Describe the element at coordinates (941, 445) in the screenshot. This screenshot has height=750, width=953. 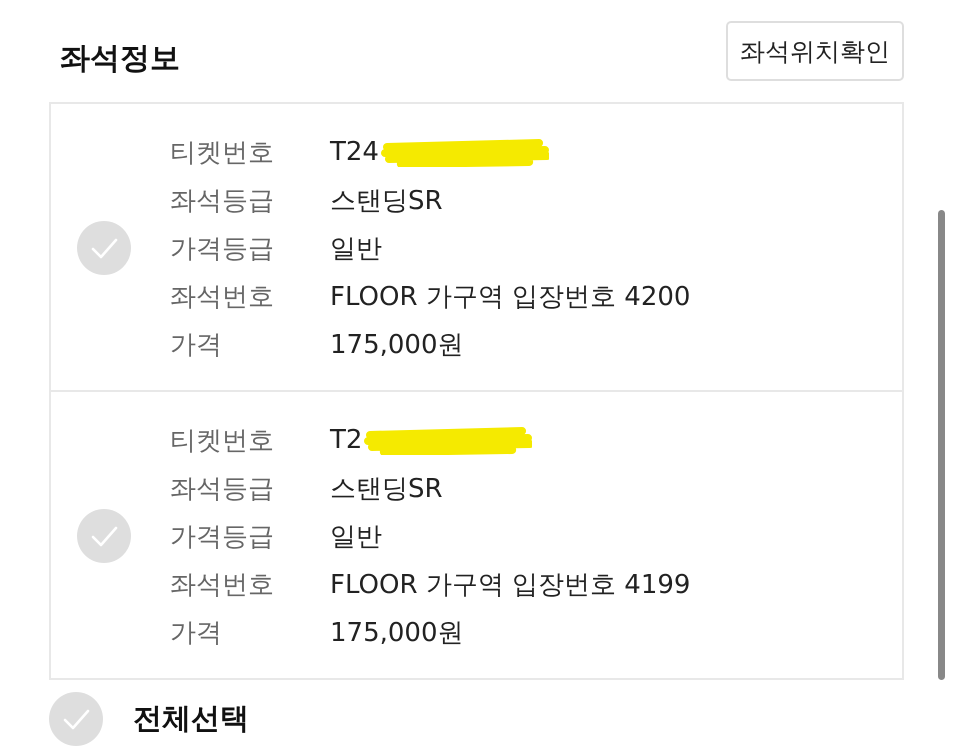
I see `scrollbar-thumb` at that location.